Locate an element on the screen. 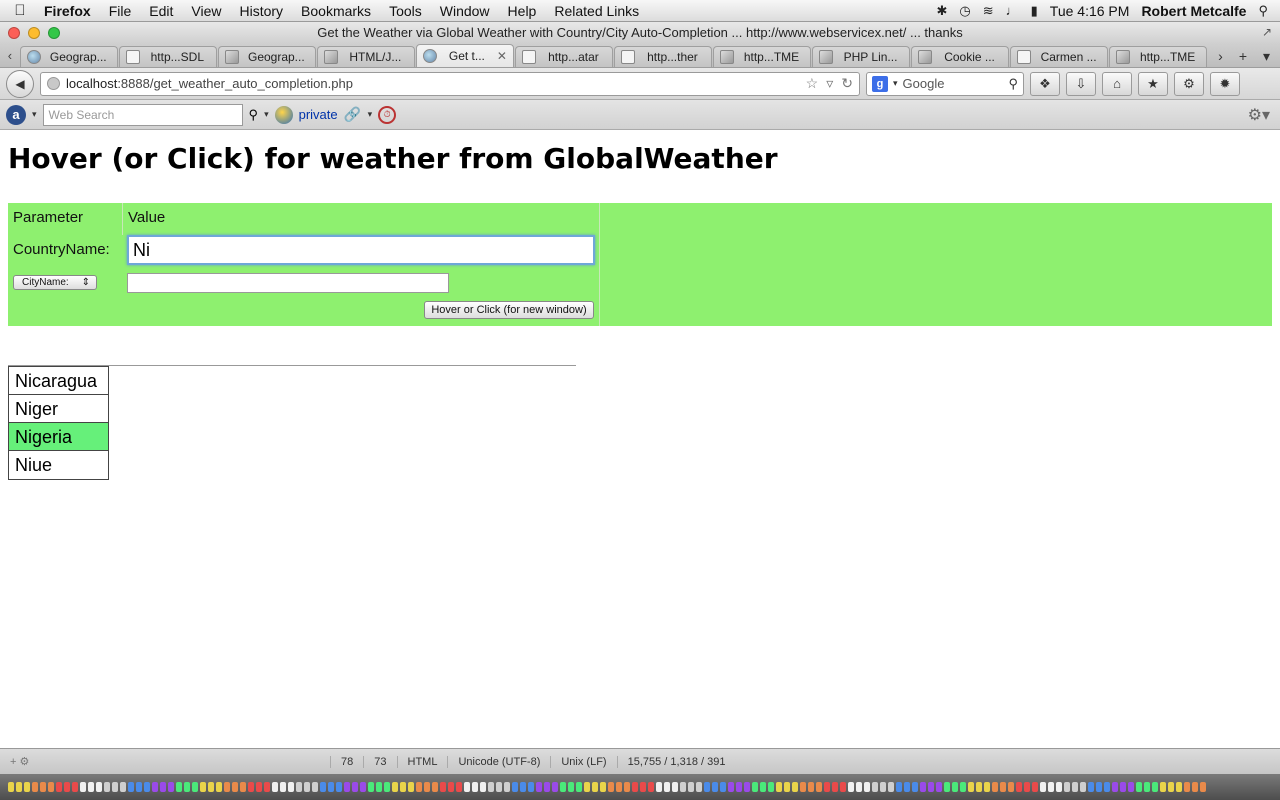 The height and width of the screenshot is (800, 1280). wifi-icon: ≋ is located at coordinates (988, 11).